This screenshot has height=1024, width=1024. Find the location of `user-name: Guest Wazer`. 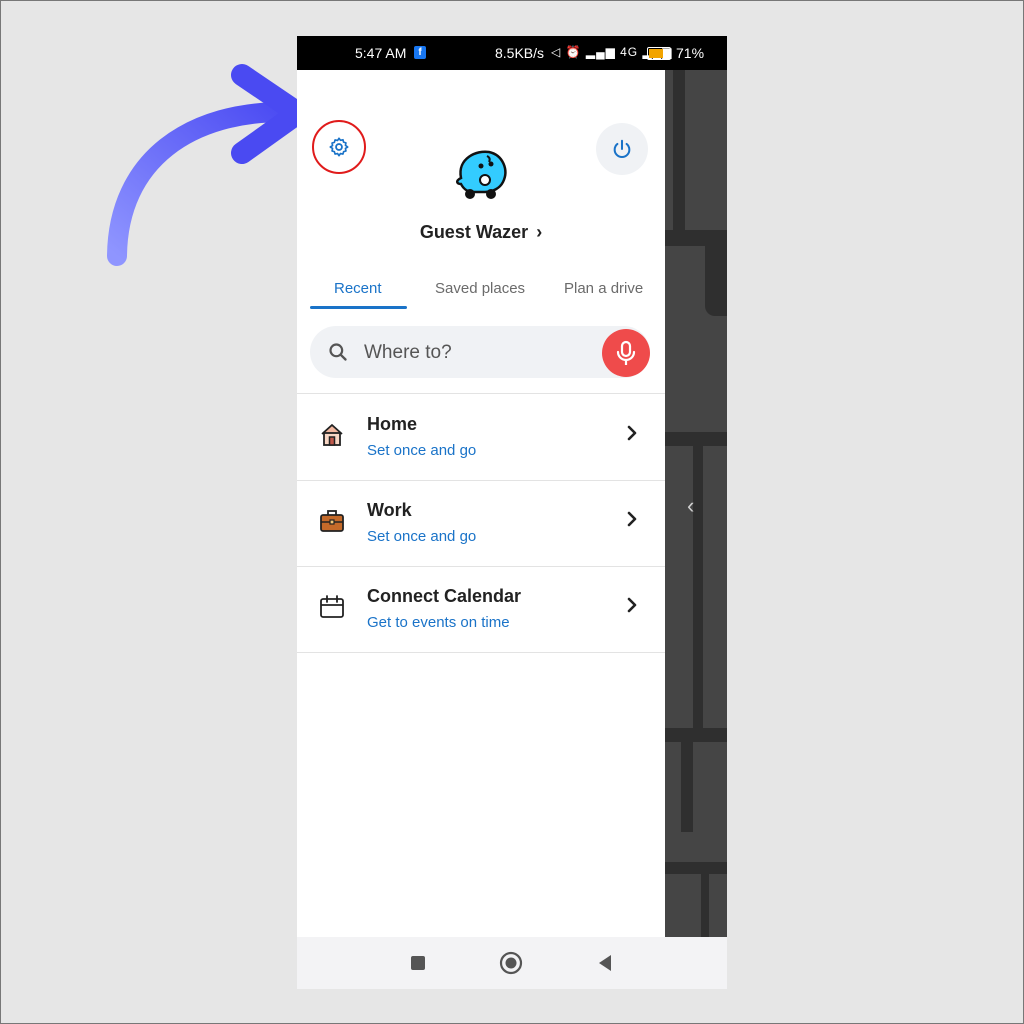

user-name: Guest Wazer is located at coordinates (474, 232).